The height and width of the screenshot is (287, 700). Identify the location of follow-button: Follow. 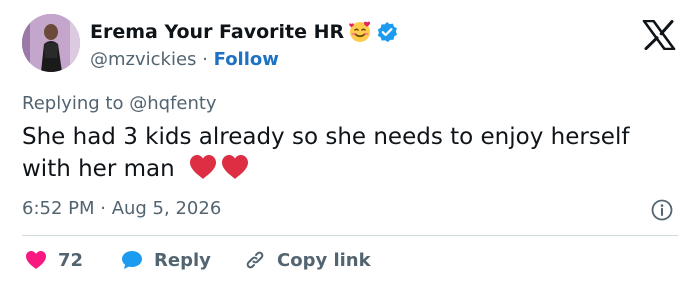
(246, 59).